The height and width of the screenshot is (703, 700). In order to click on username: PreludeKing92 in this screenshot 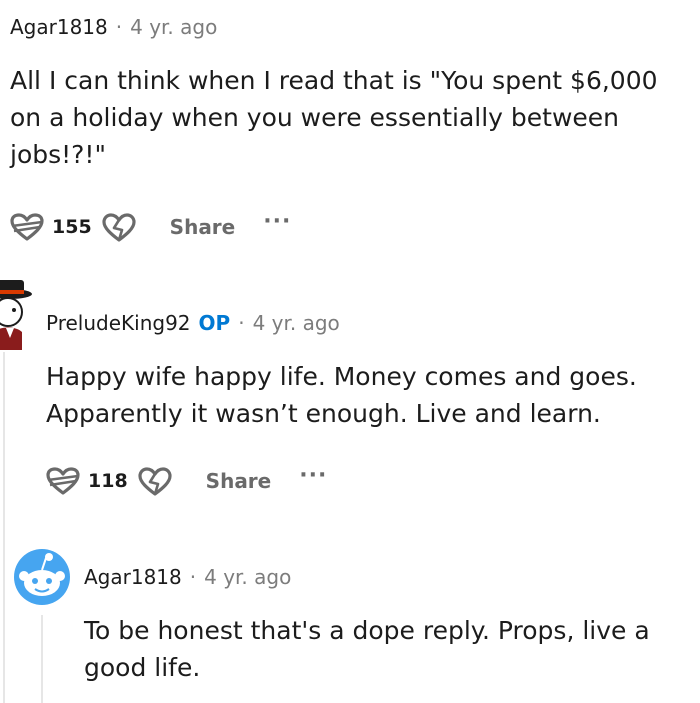, I will do `click(118, 323)`.